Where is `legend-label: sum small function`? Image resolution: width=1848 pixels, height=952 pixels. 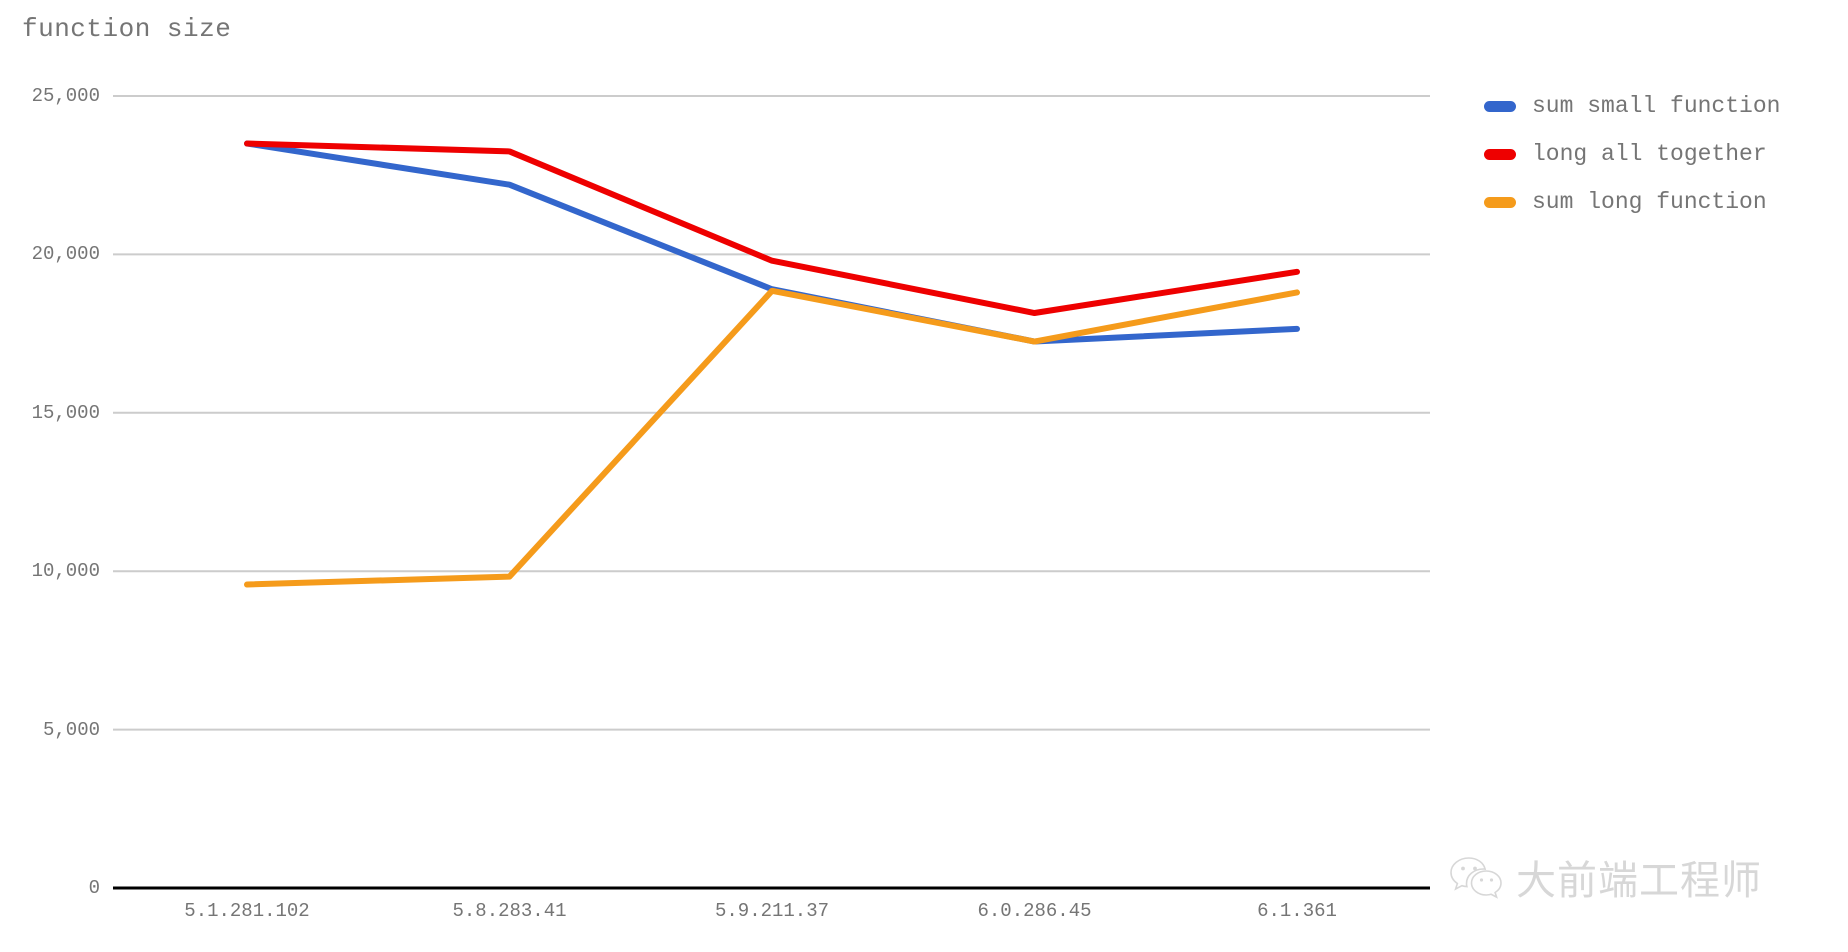 legend-label: sum small function is located at coordinates (1656, 106).